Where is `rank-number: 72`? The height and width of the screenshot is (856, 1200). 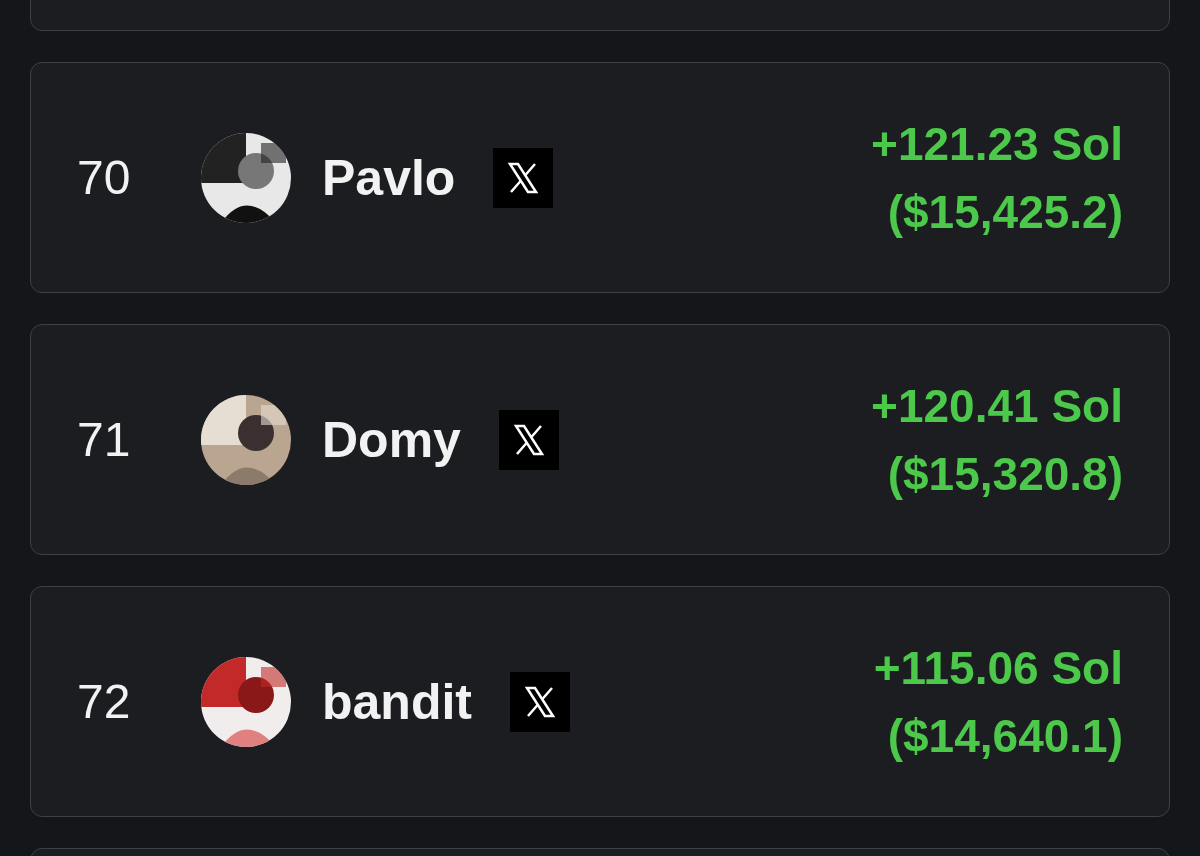
rank-number: 72 is located at coordinates (104, 701).